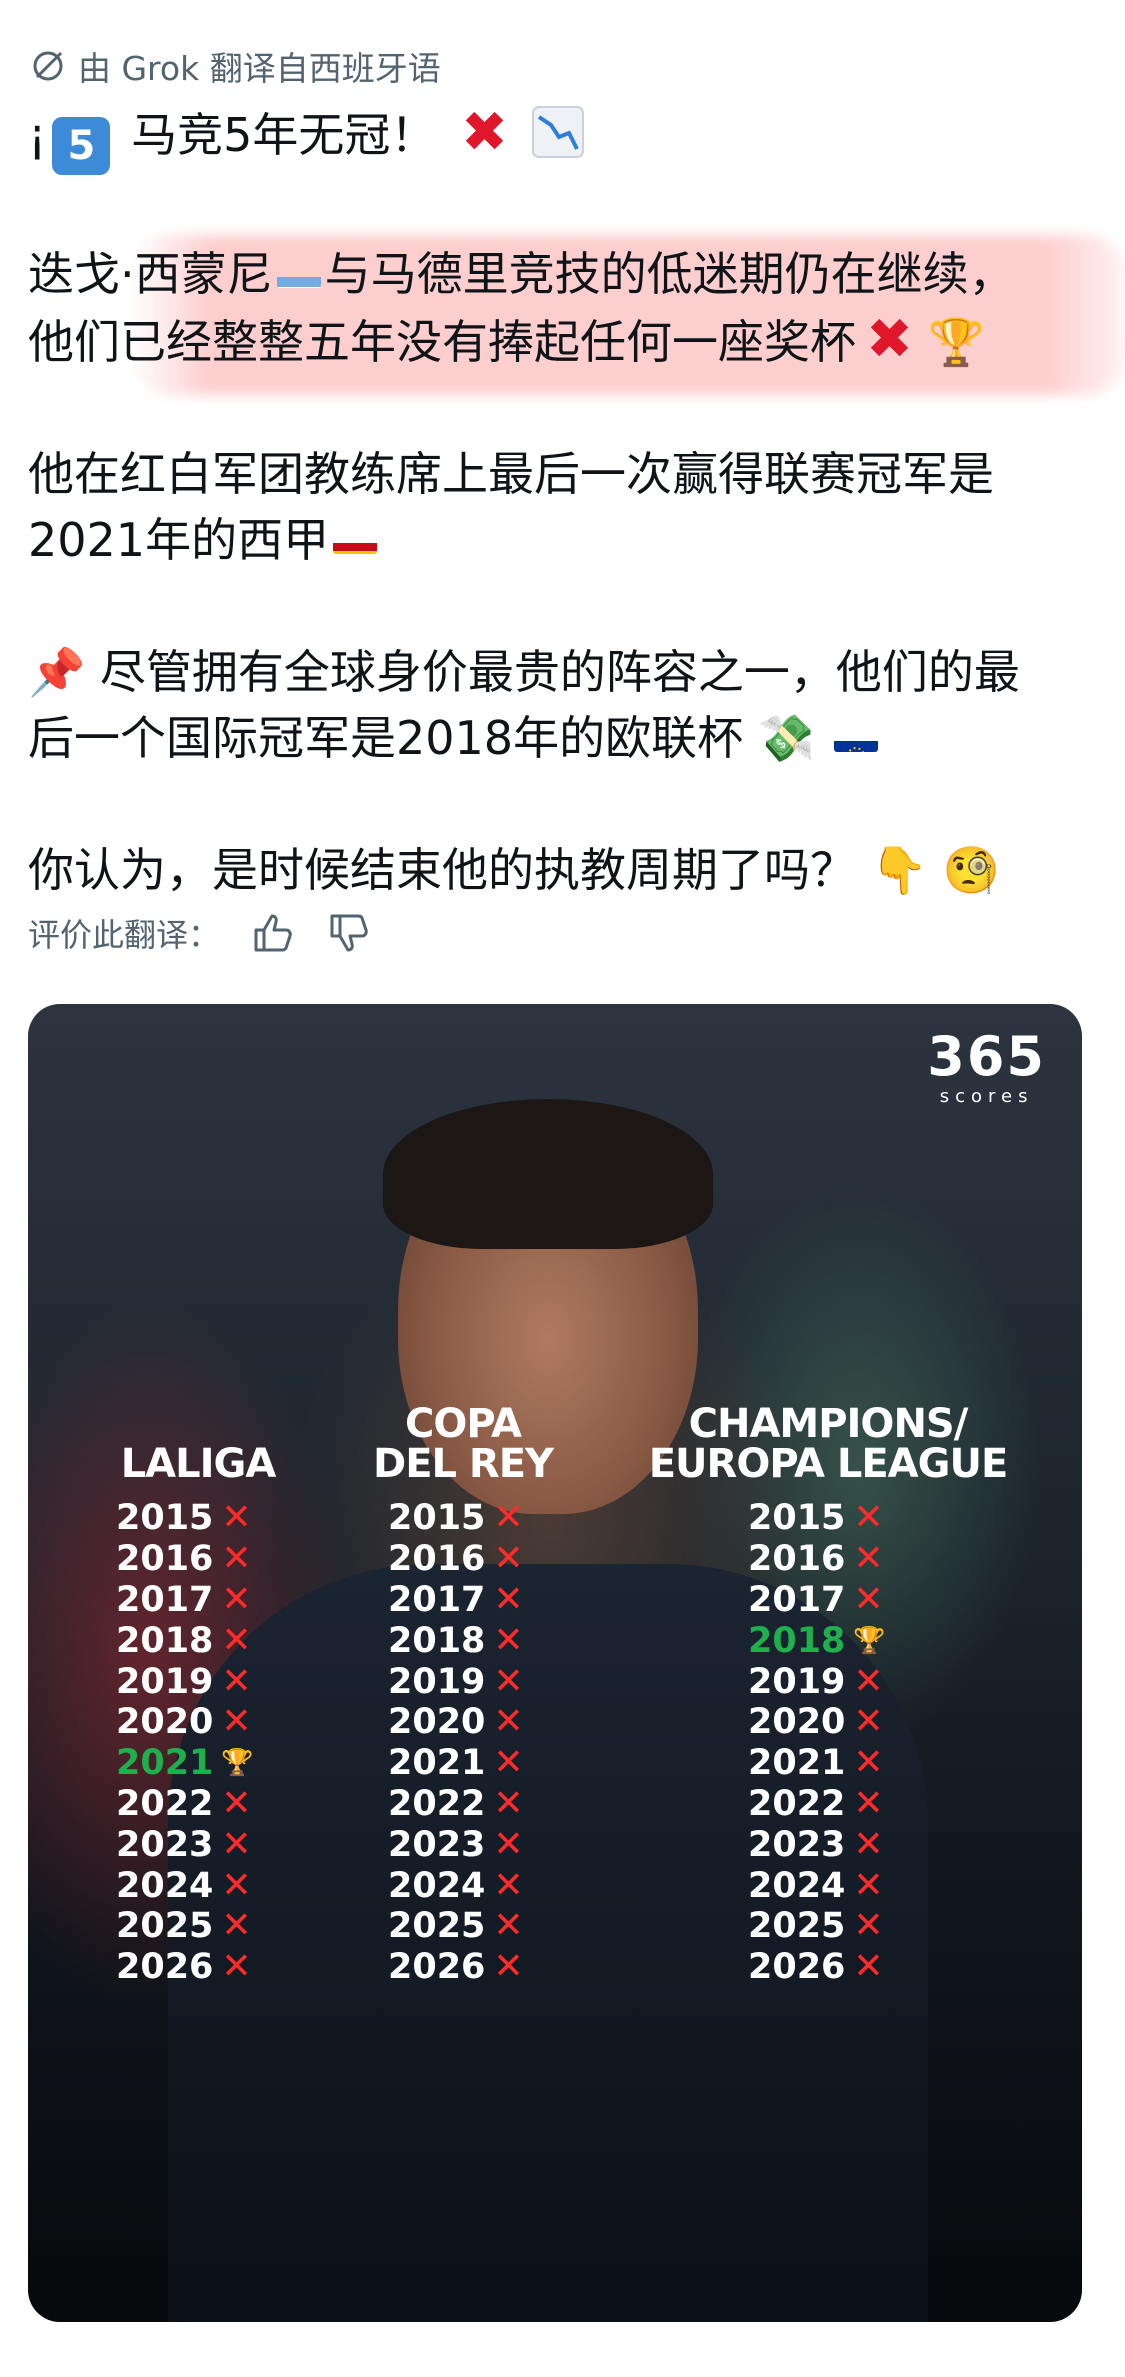  What do you see at coordinates (48, 66) in the screenshot?
I see `translate-icon` at bounding box center [48, 66].